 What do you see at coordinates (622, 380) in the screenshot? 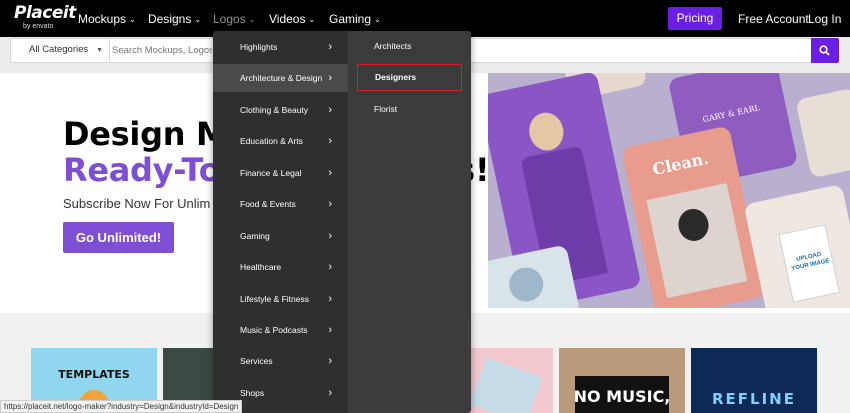
I see `template-tile: NO MUSIC,` at bounding box center [622, 380].